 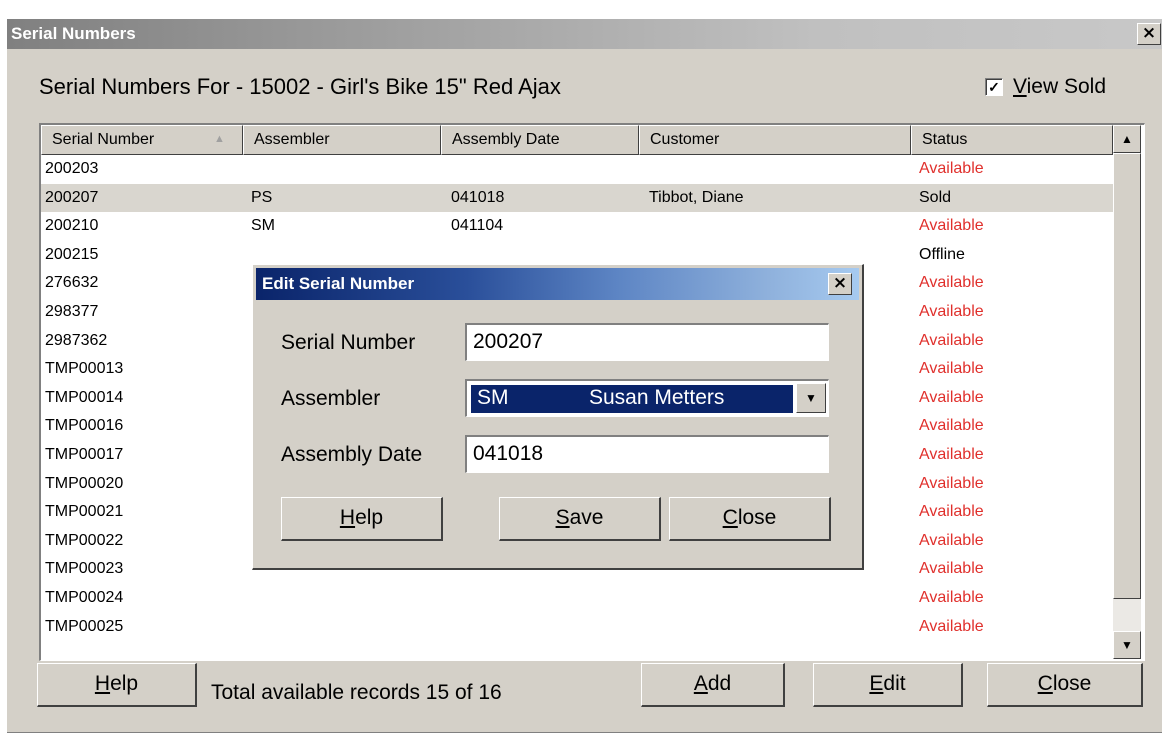 I want to click on cell-serial: TMP00022, so click(x=84, y=540).